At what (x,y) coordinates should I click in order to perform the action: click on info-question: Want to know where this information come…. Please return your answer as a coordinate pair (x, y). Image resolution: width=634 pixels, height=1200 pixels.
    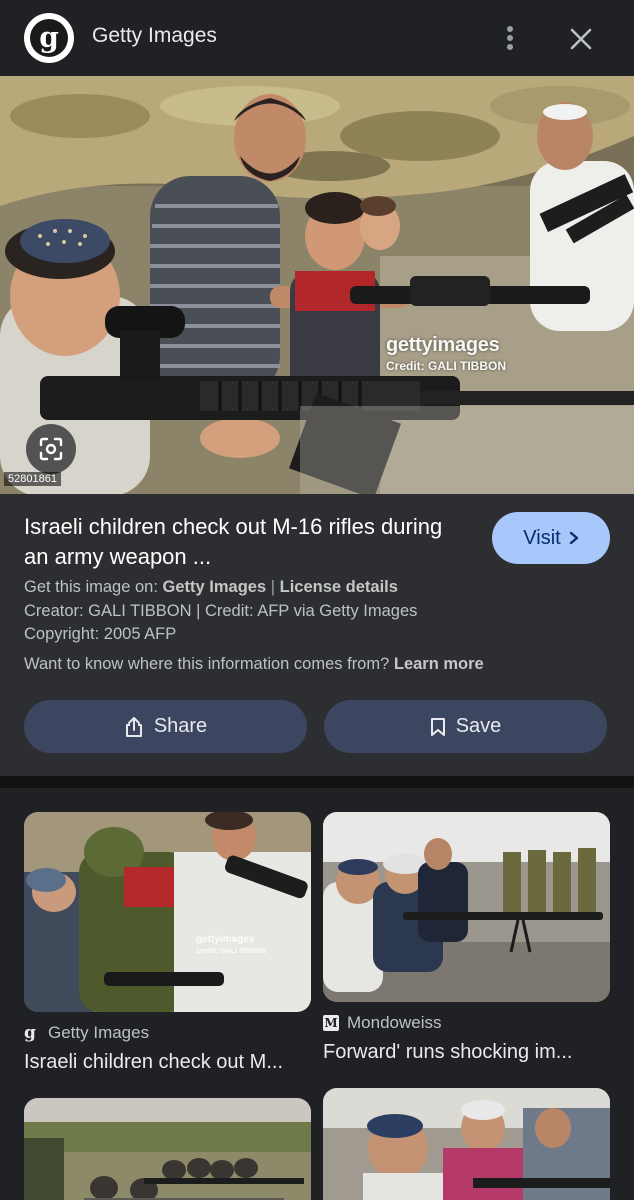
    Looking at the image, I should click on (207, 664).